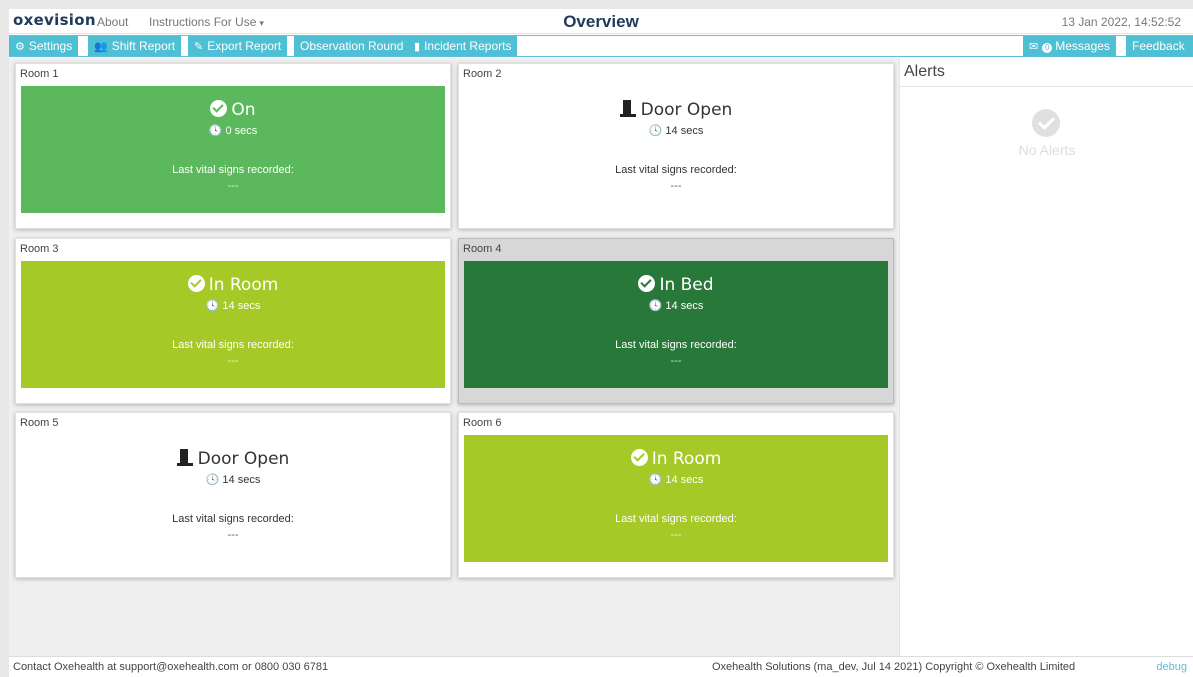 The image size is (1193, 677). Describe the element at coordinates (243, 110) in the screenshot. I see `room-status-label: On` at that location.